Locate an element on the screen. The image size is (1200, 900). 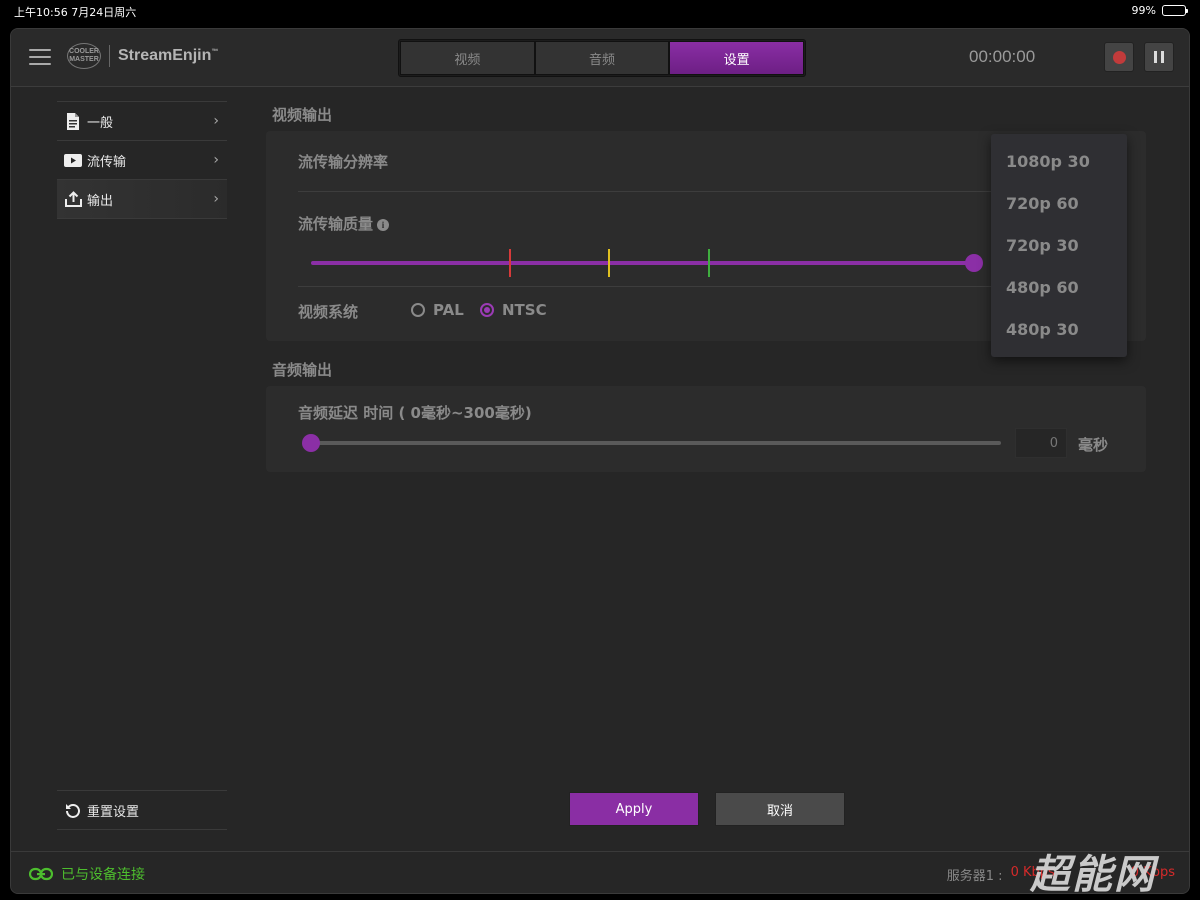
resolution-option: 720p 60 is located at coordinates (1042, 203).